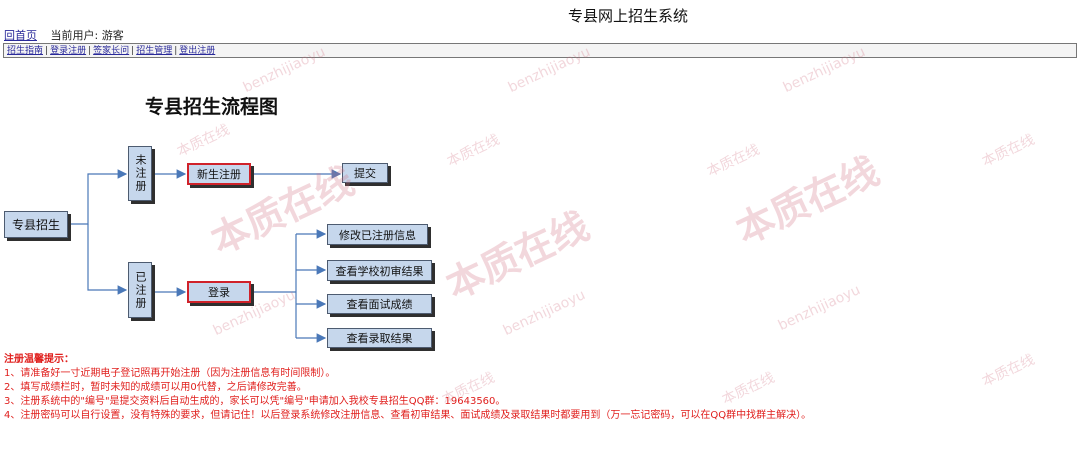 This screenshot has height=449, width=1080. I want to click on notice-heading: 注册温馨提示：, so click(39, 359).